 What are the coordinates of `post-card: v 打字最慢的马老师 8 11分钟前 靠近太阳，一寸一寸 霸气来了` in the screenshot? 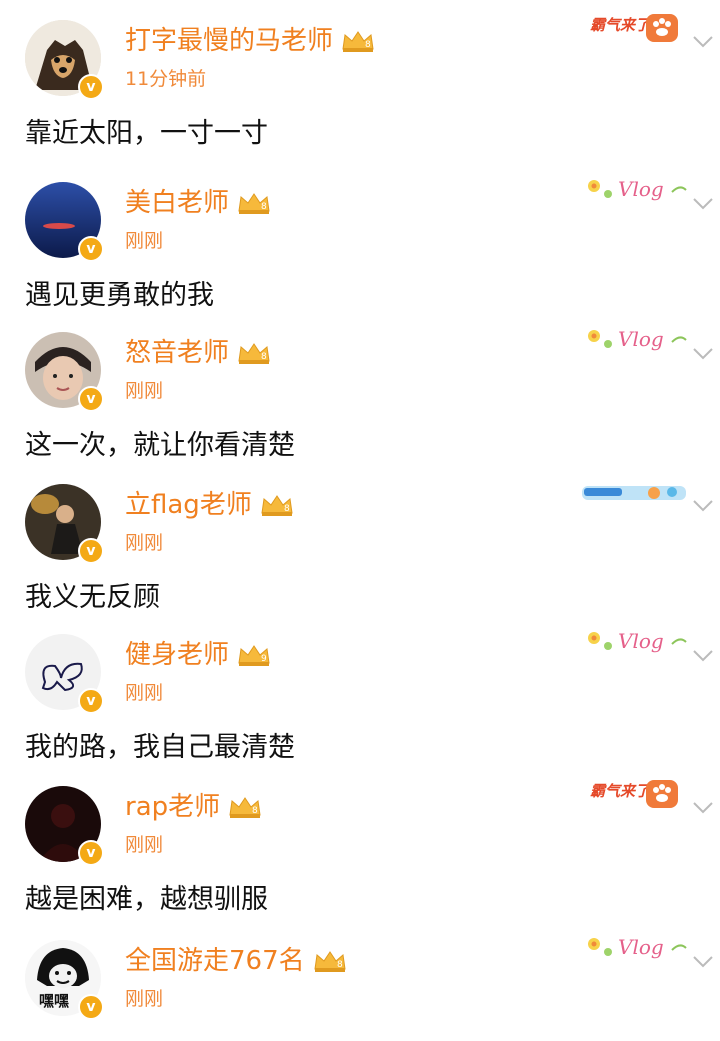 It's located at (360, 75).